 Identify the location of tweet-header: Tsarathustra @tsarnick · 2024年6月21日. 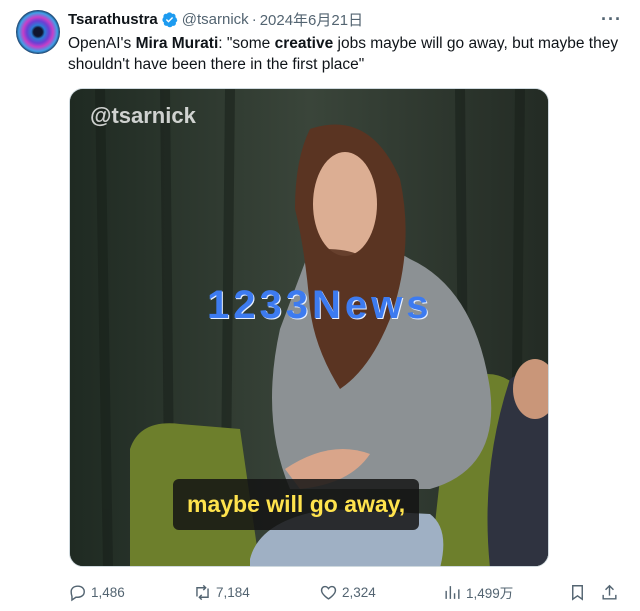
(215, 19).